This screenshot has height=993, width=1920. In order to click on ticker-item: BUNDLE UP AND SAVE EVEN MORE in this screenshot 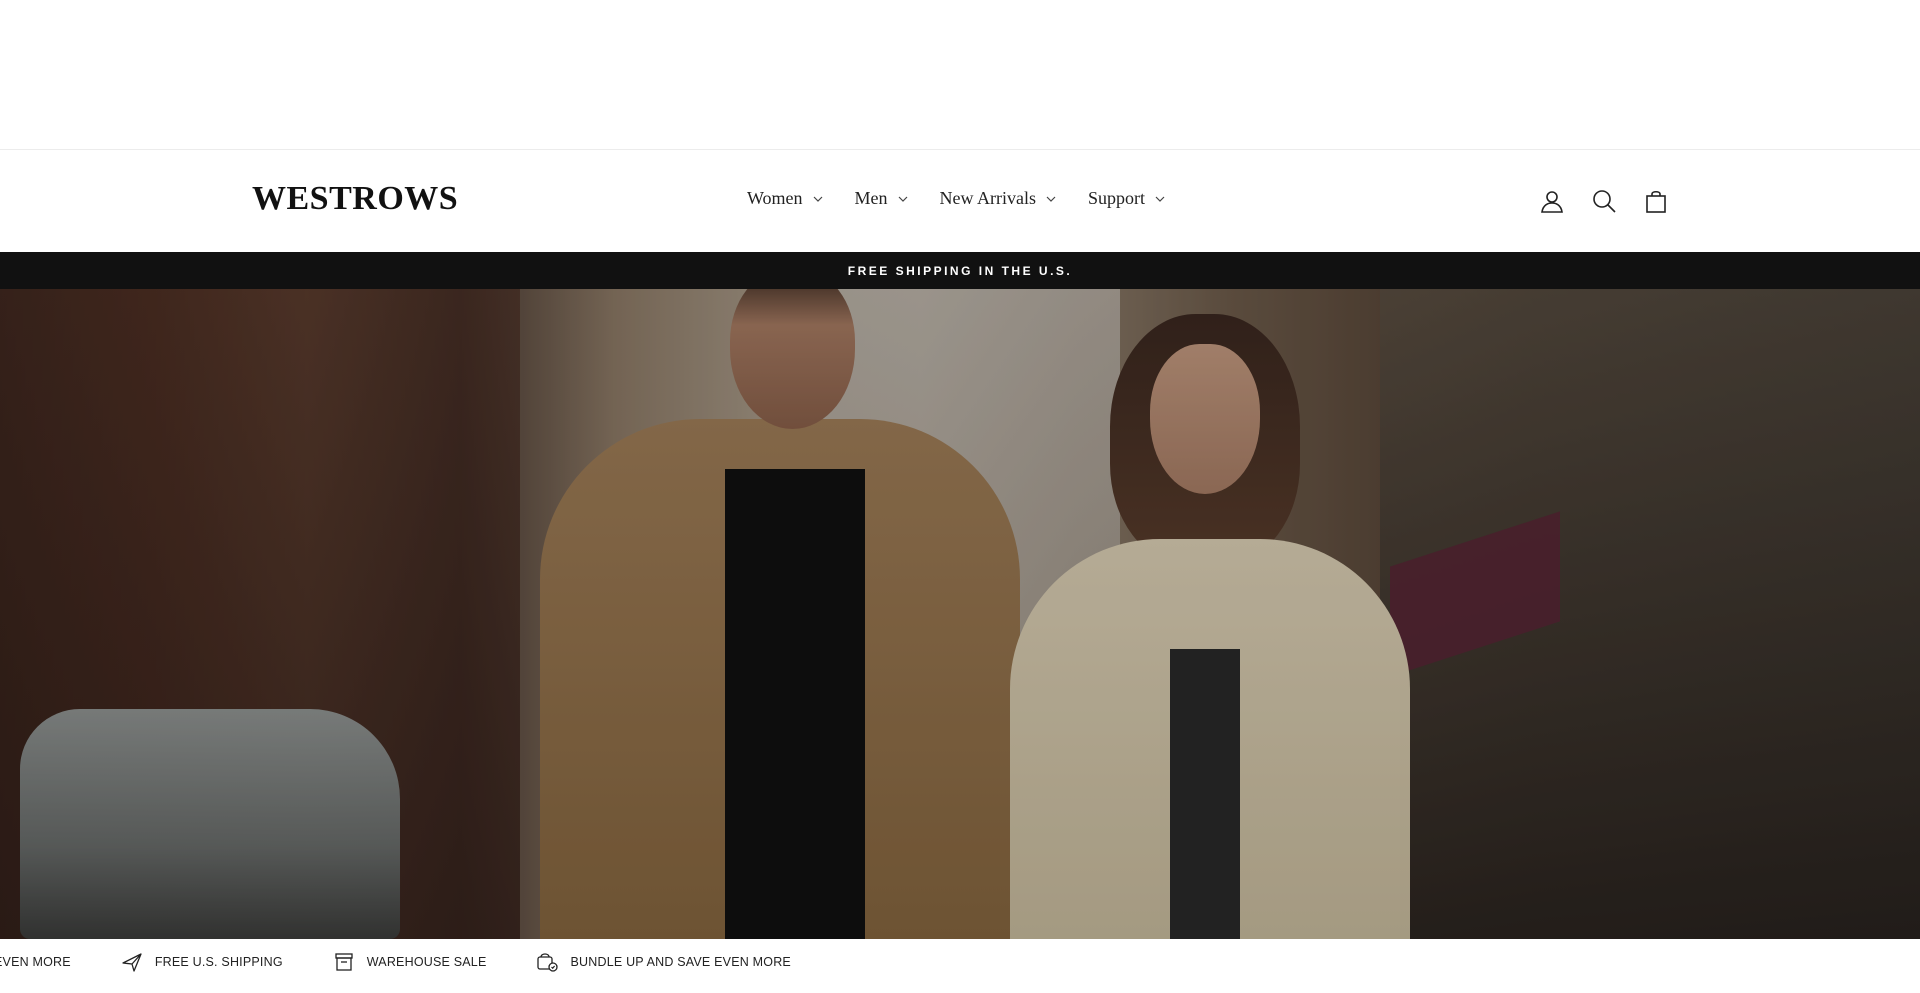, I will do `click(663, 962)`.